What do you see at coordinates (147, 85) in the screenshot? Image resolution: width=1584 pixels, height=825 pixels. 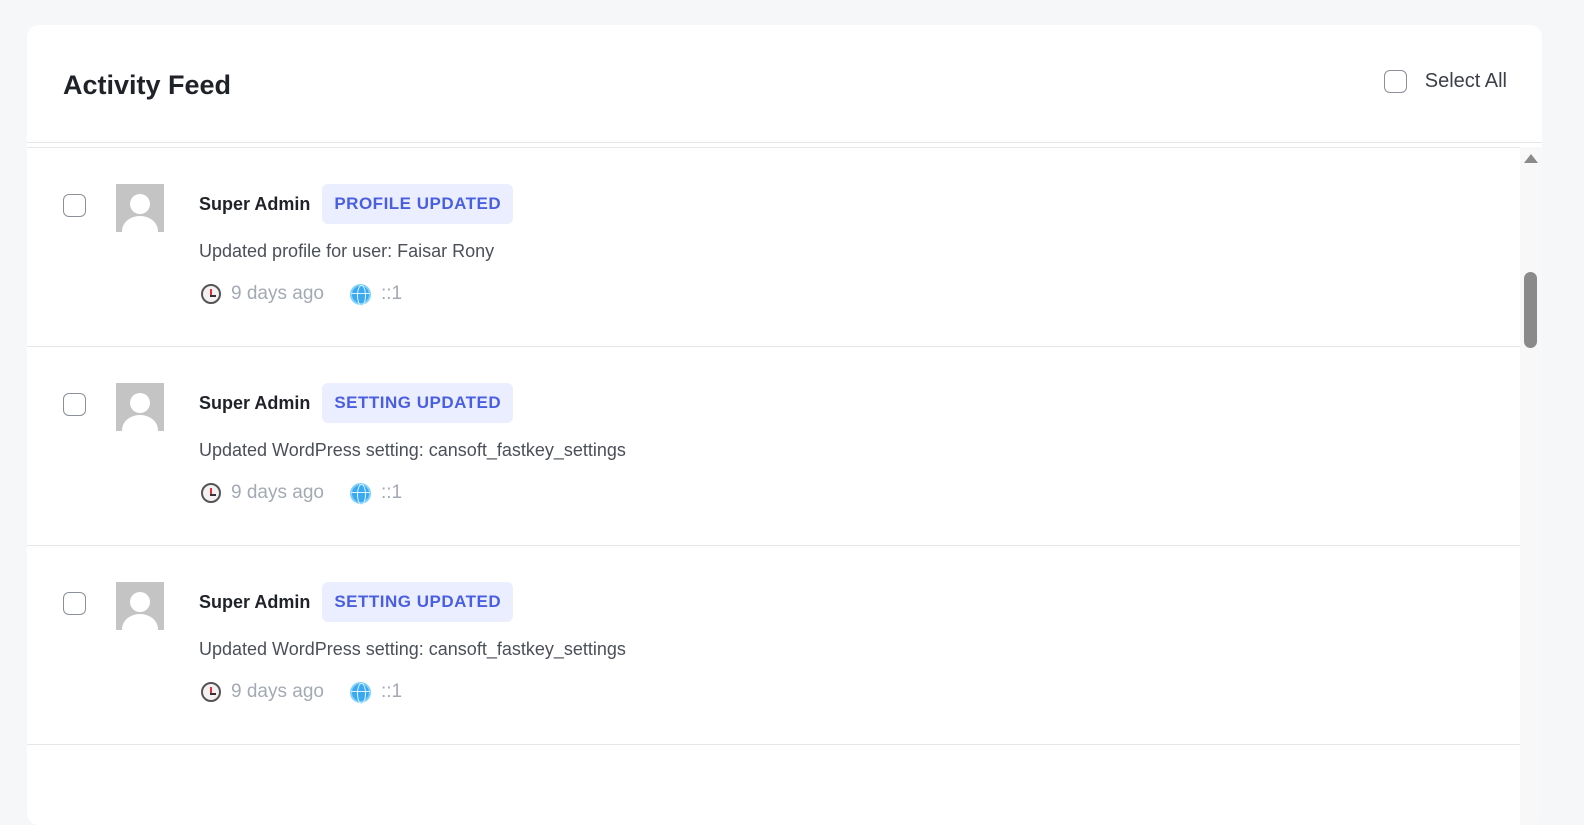 I see `page-title: Activity Feed` at bounding box center [147, 85].